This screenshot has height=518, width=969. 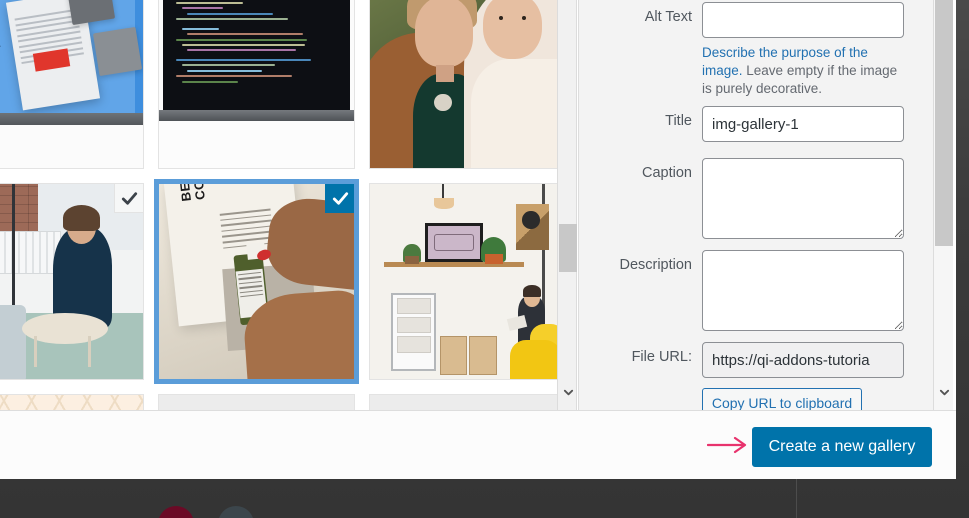 I want to click on attachment-thumbnail: BEYOND COFFEE, so click(x=256, y=281).